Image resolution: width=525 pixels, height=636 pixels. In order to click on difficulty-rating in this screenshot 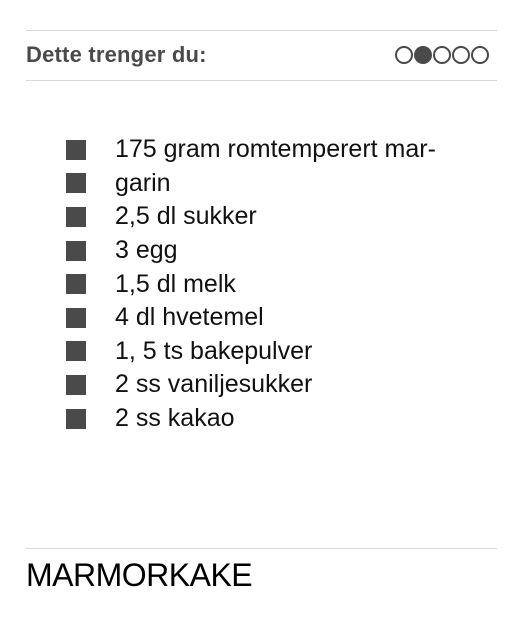, I will do `click(442, 55)`.